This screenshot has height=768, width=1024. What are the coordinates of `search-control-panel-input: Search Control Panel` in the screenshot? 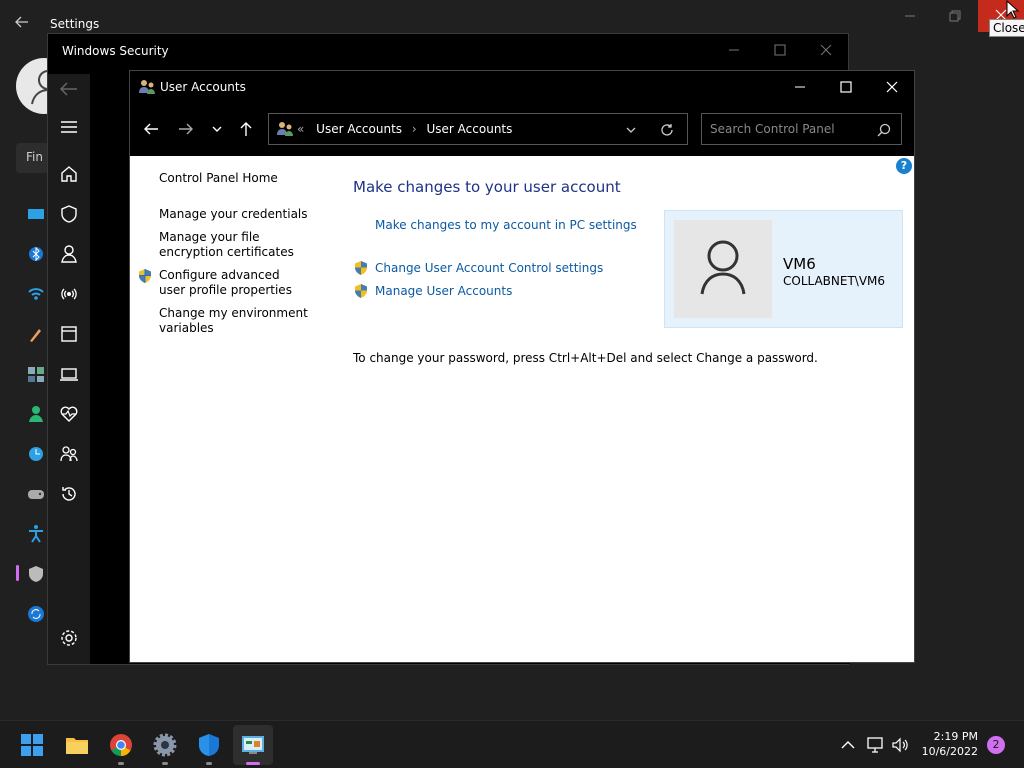 It's located at (801, 129).